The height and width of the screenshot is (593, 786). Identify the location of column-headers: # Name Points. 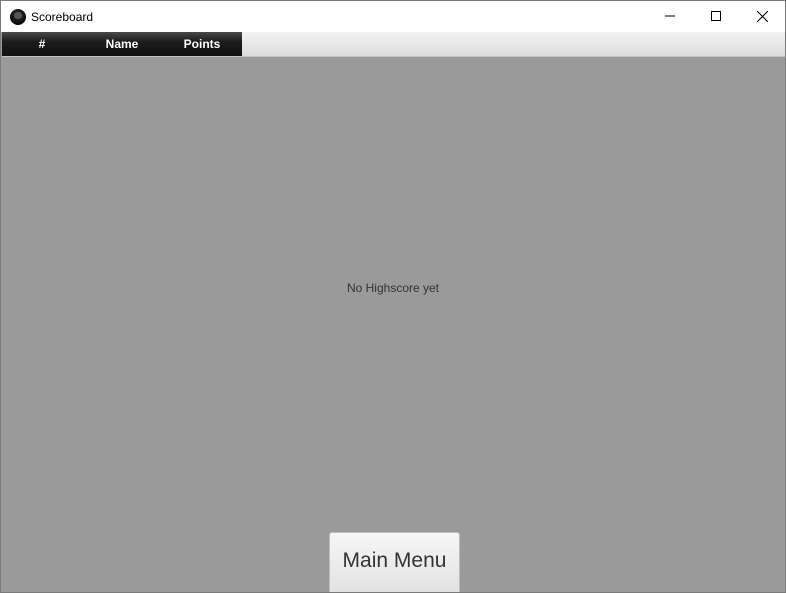
(122, 44).